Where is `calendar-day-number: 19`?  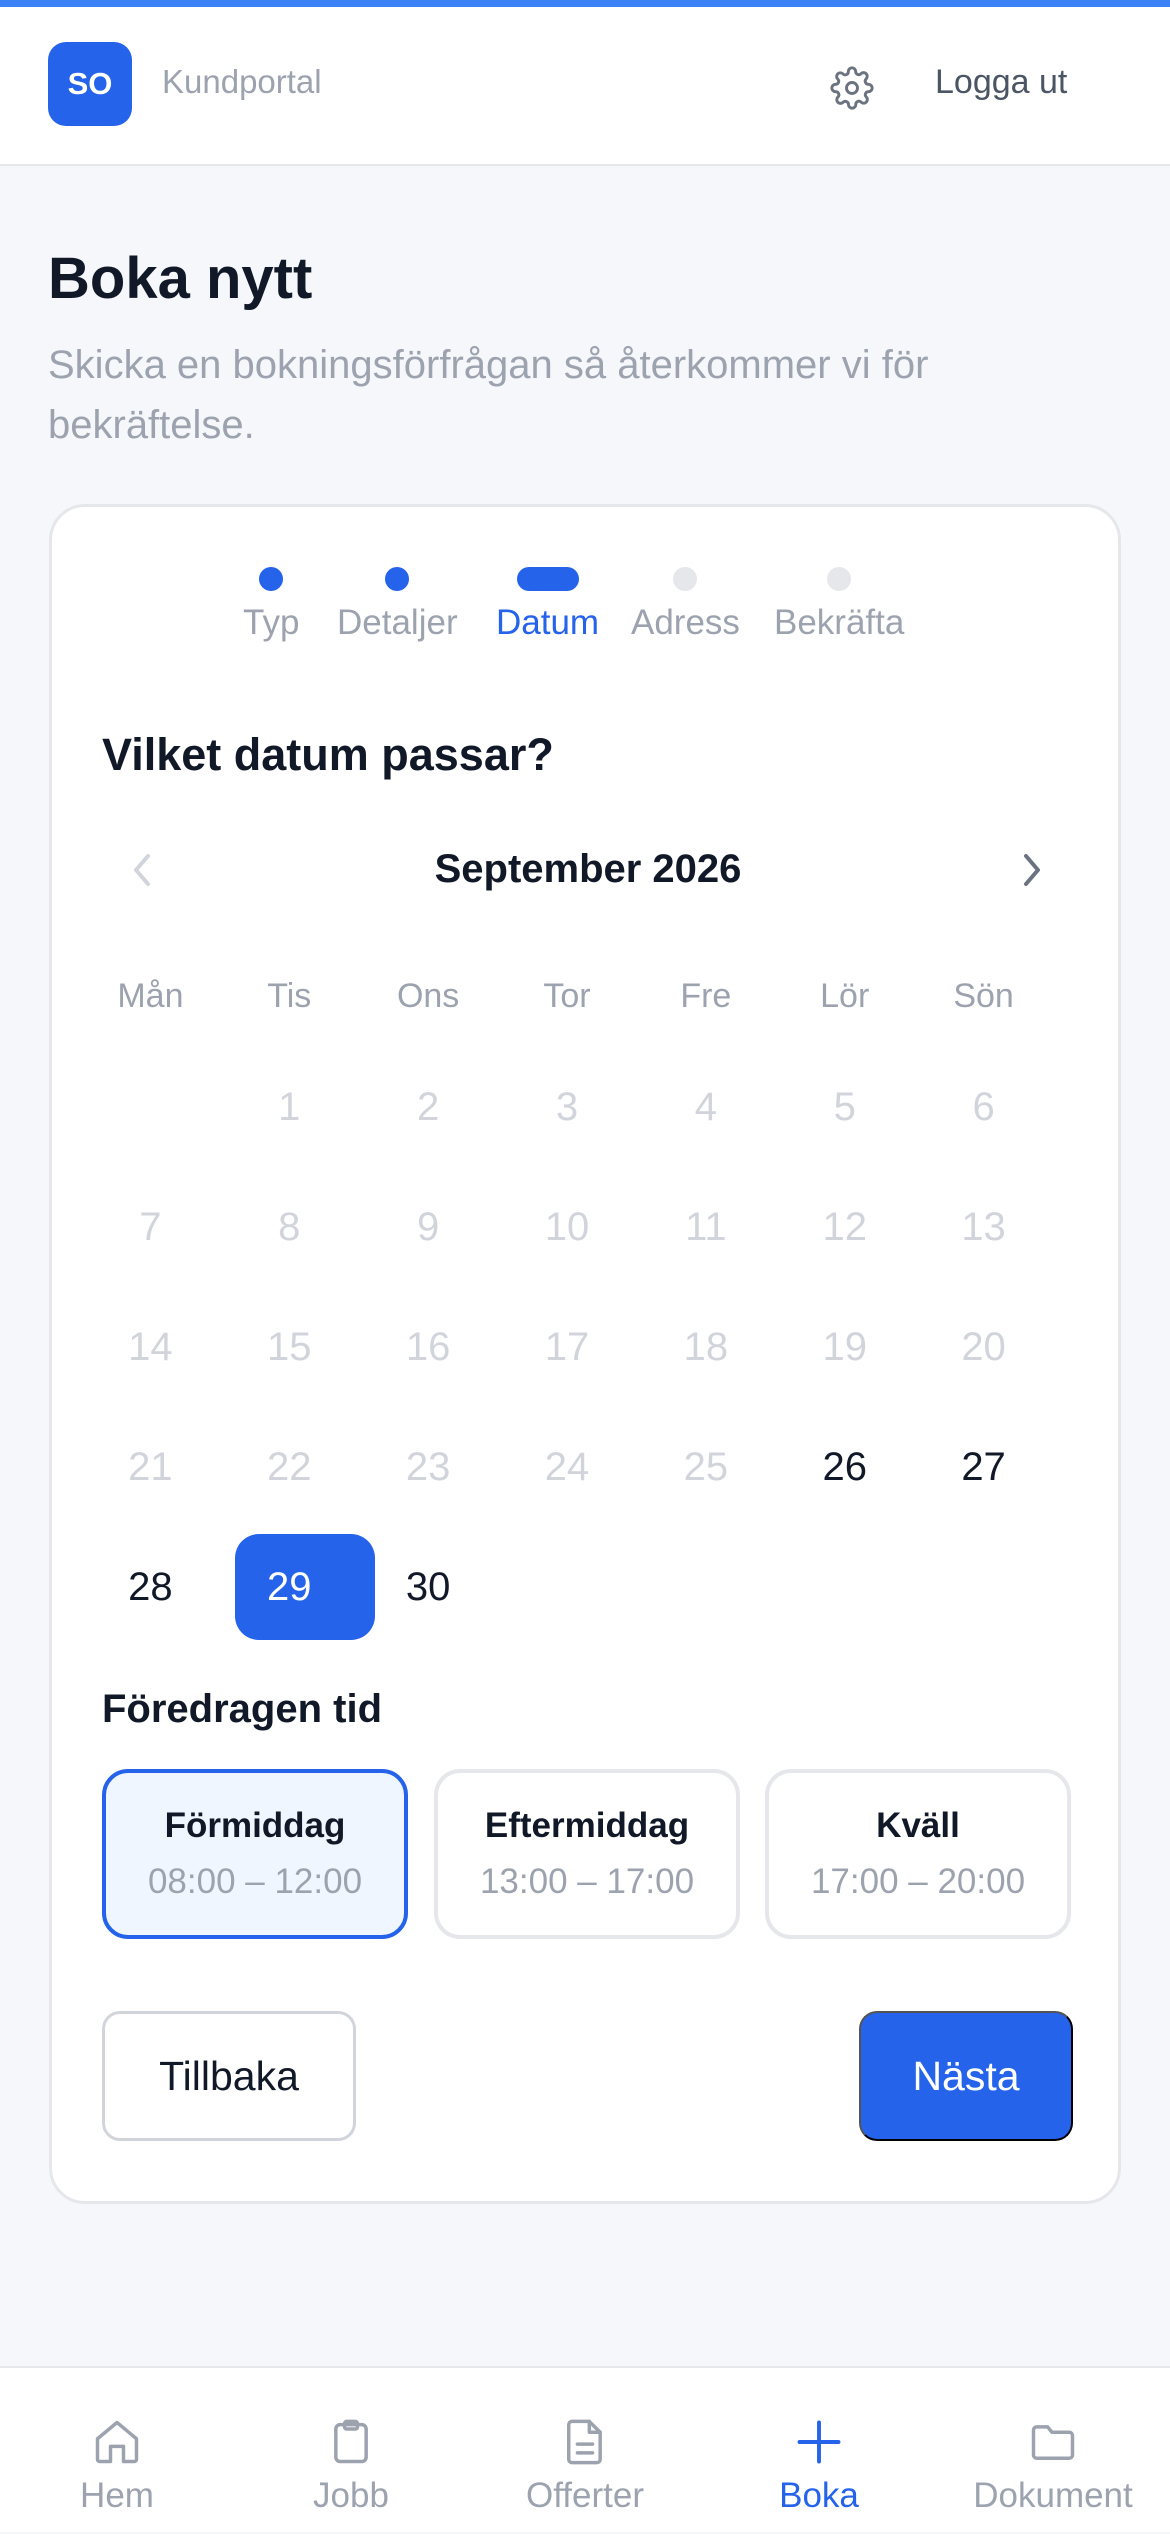 calendar-day-number: 19 is located at coordinates (844, 1346).